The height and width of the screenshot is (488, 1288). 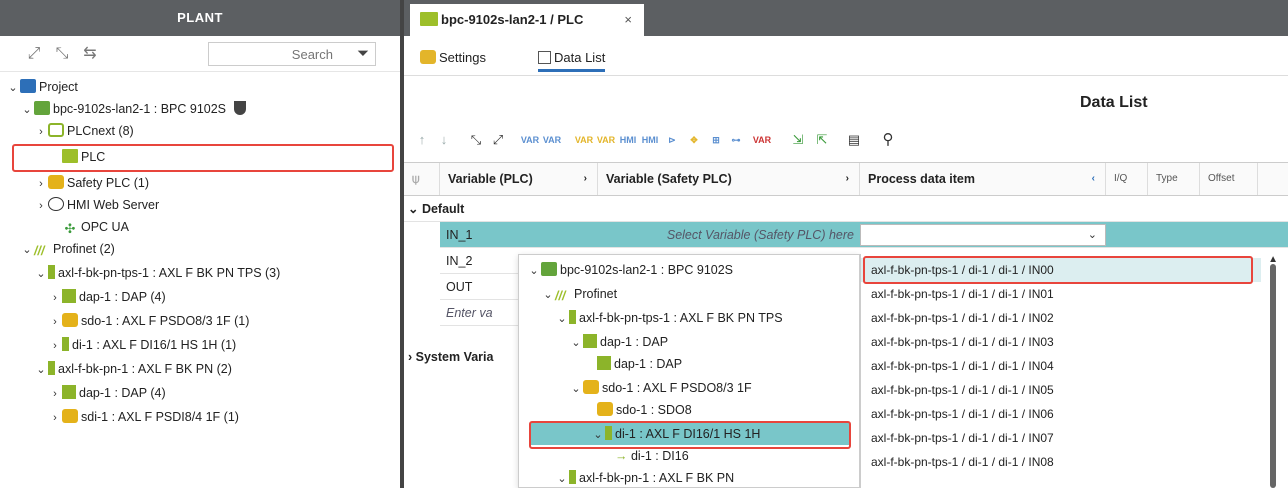 I want to click on group-default: ⌄ Default, so click(x=846, y=209).